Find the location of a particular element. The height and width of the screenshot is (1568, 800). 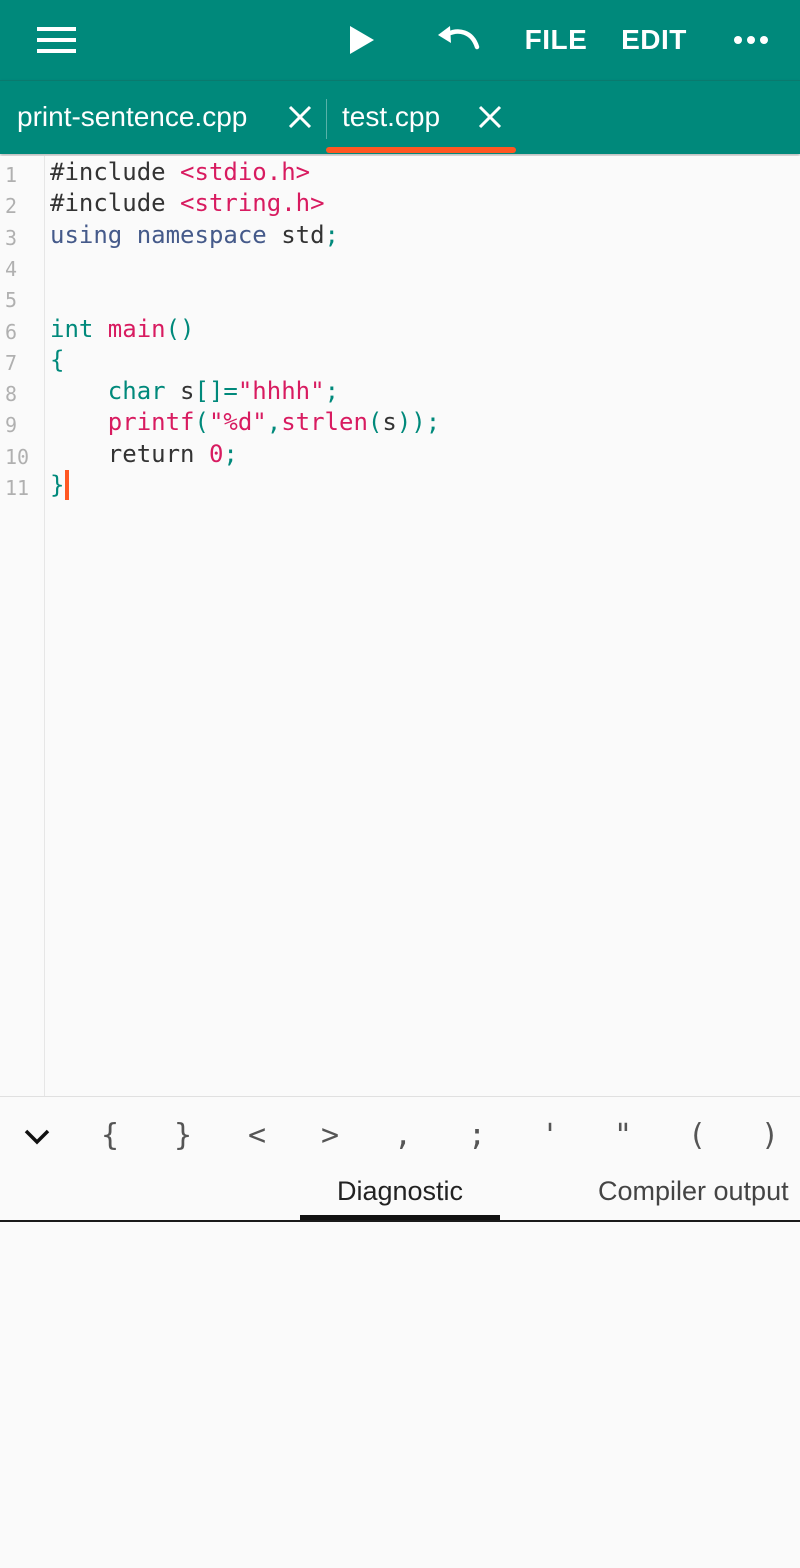

code-token: printf is located at coordinates (151, 422).